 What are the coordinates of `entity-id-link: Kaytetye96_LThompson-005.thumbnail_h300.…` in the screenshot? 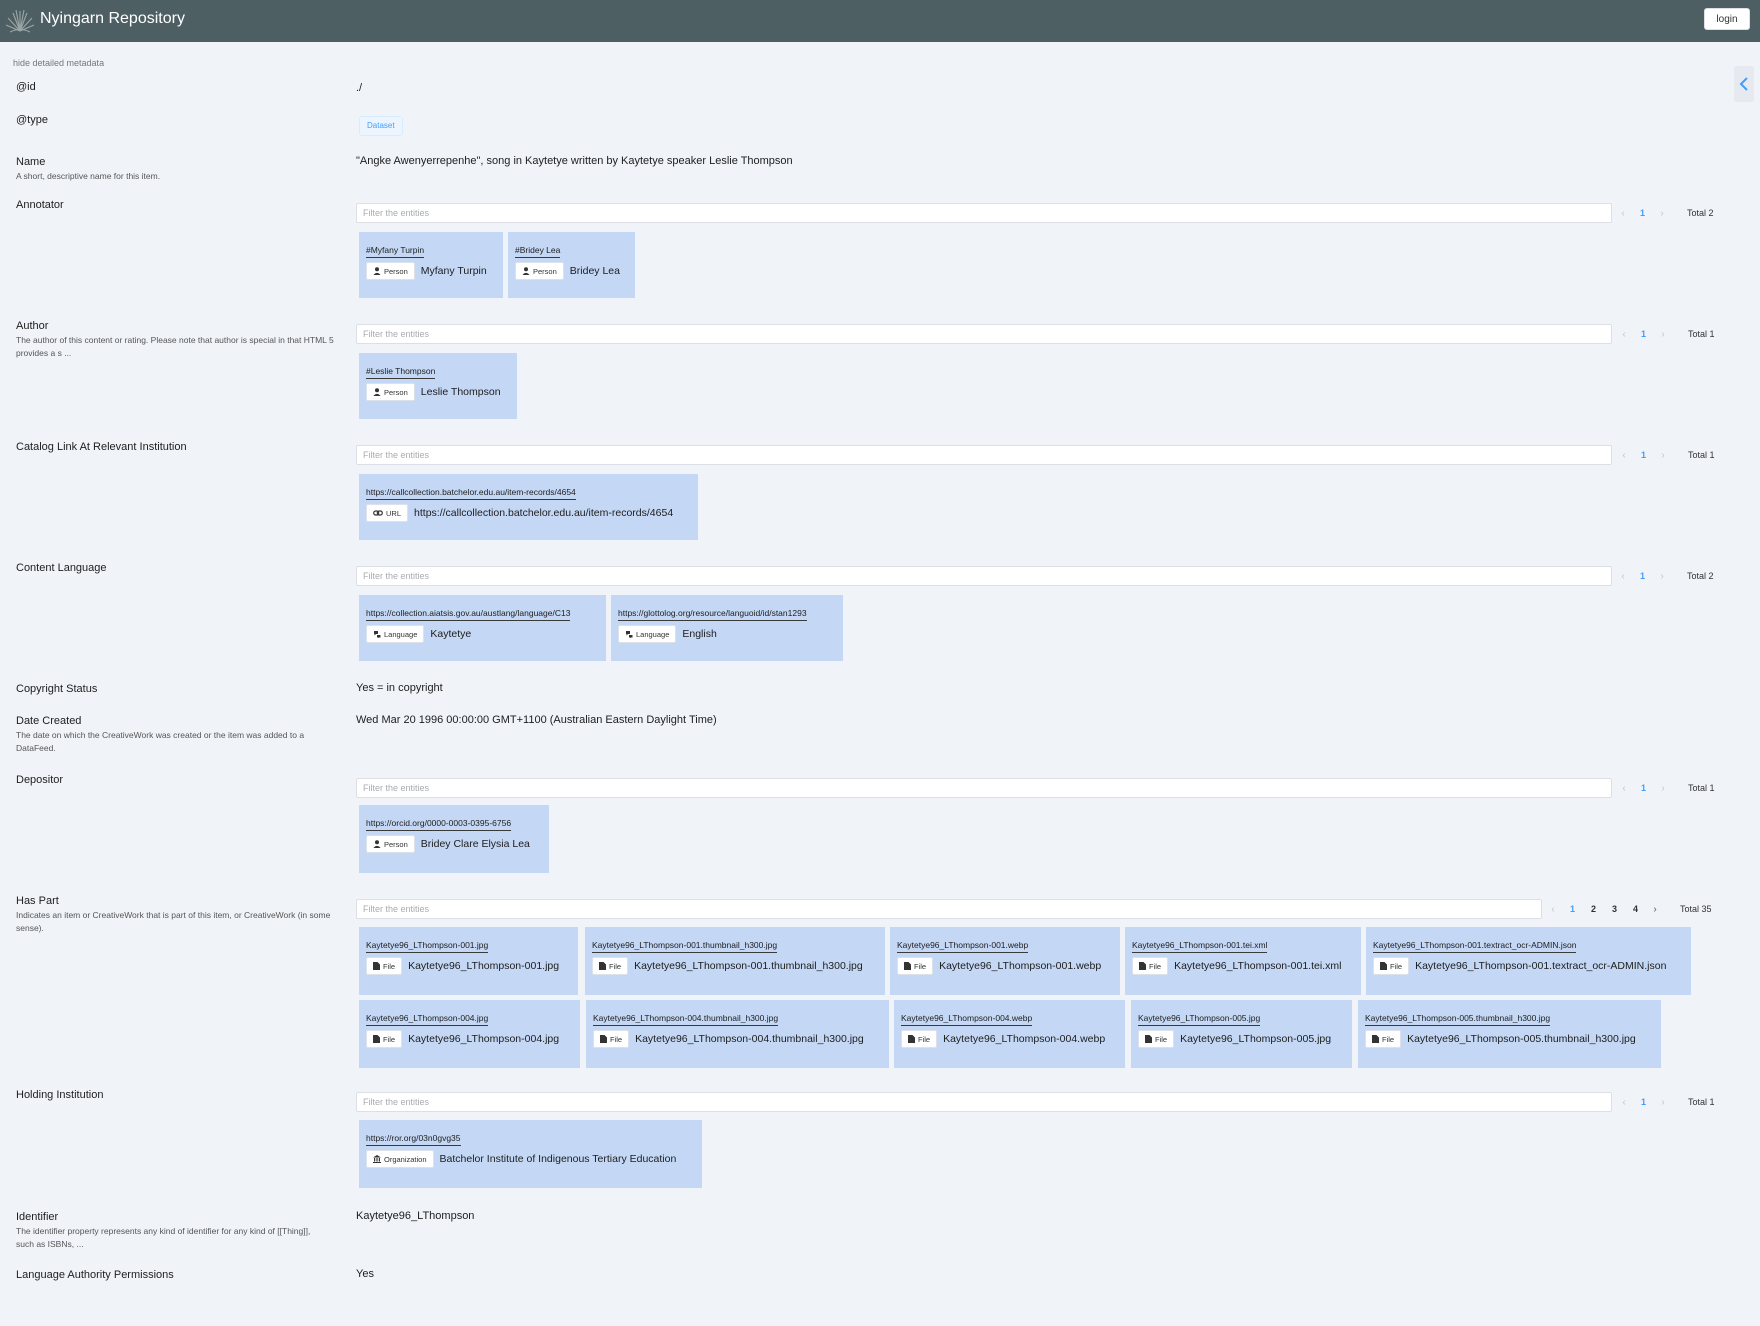 It's located at (1458, 1019).